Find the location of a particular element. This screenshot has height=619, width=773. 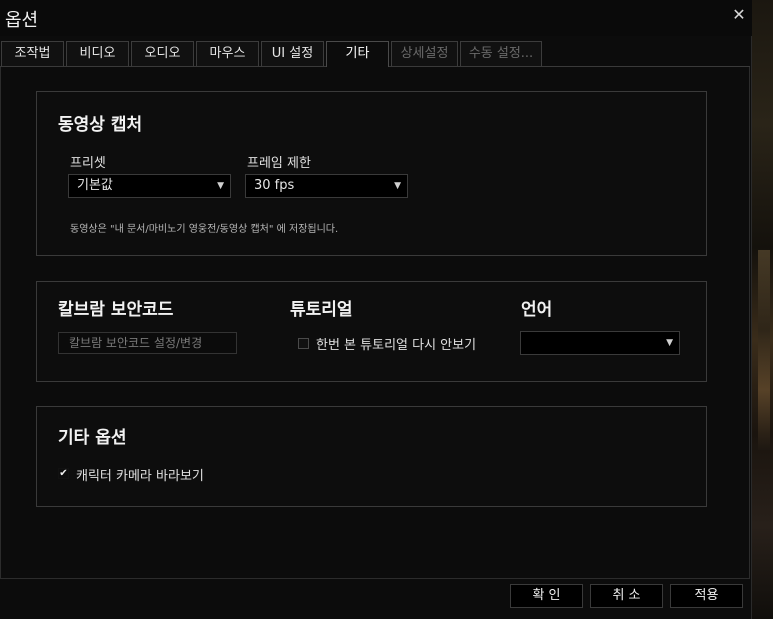

camera-checkbox-label: 캐릭터 카메라 바라보기 is located at coordinates (140, 476).